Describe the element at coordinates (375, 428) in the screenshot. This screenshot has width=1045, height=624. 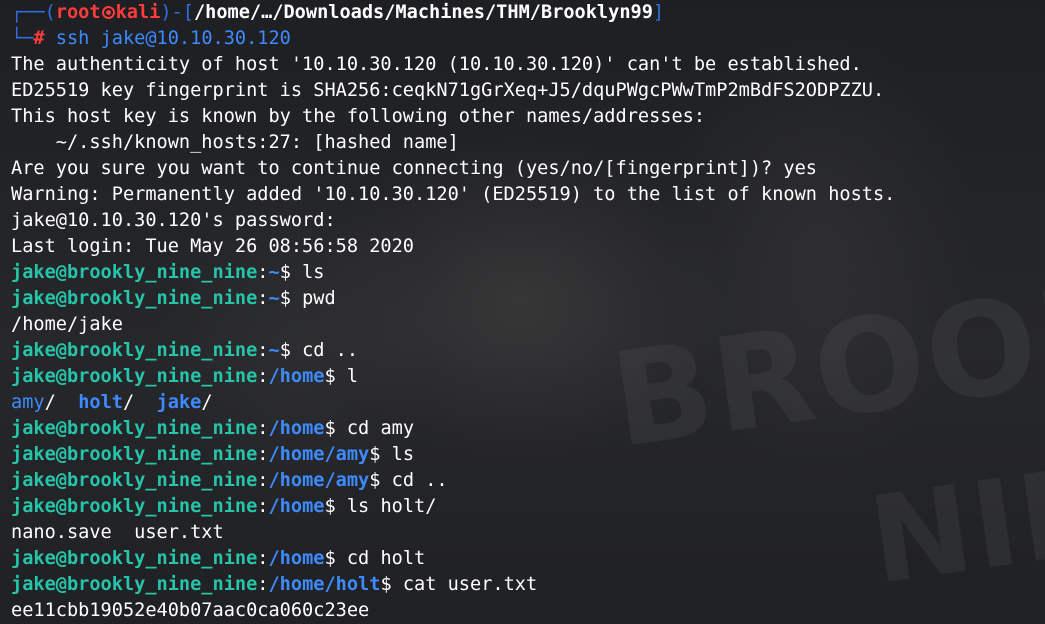
I see `remote-command: cd amy` at that location.